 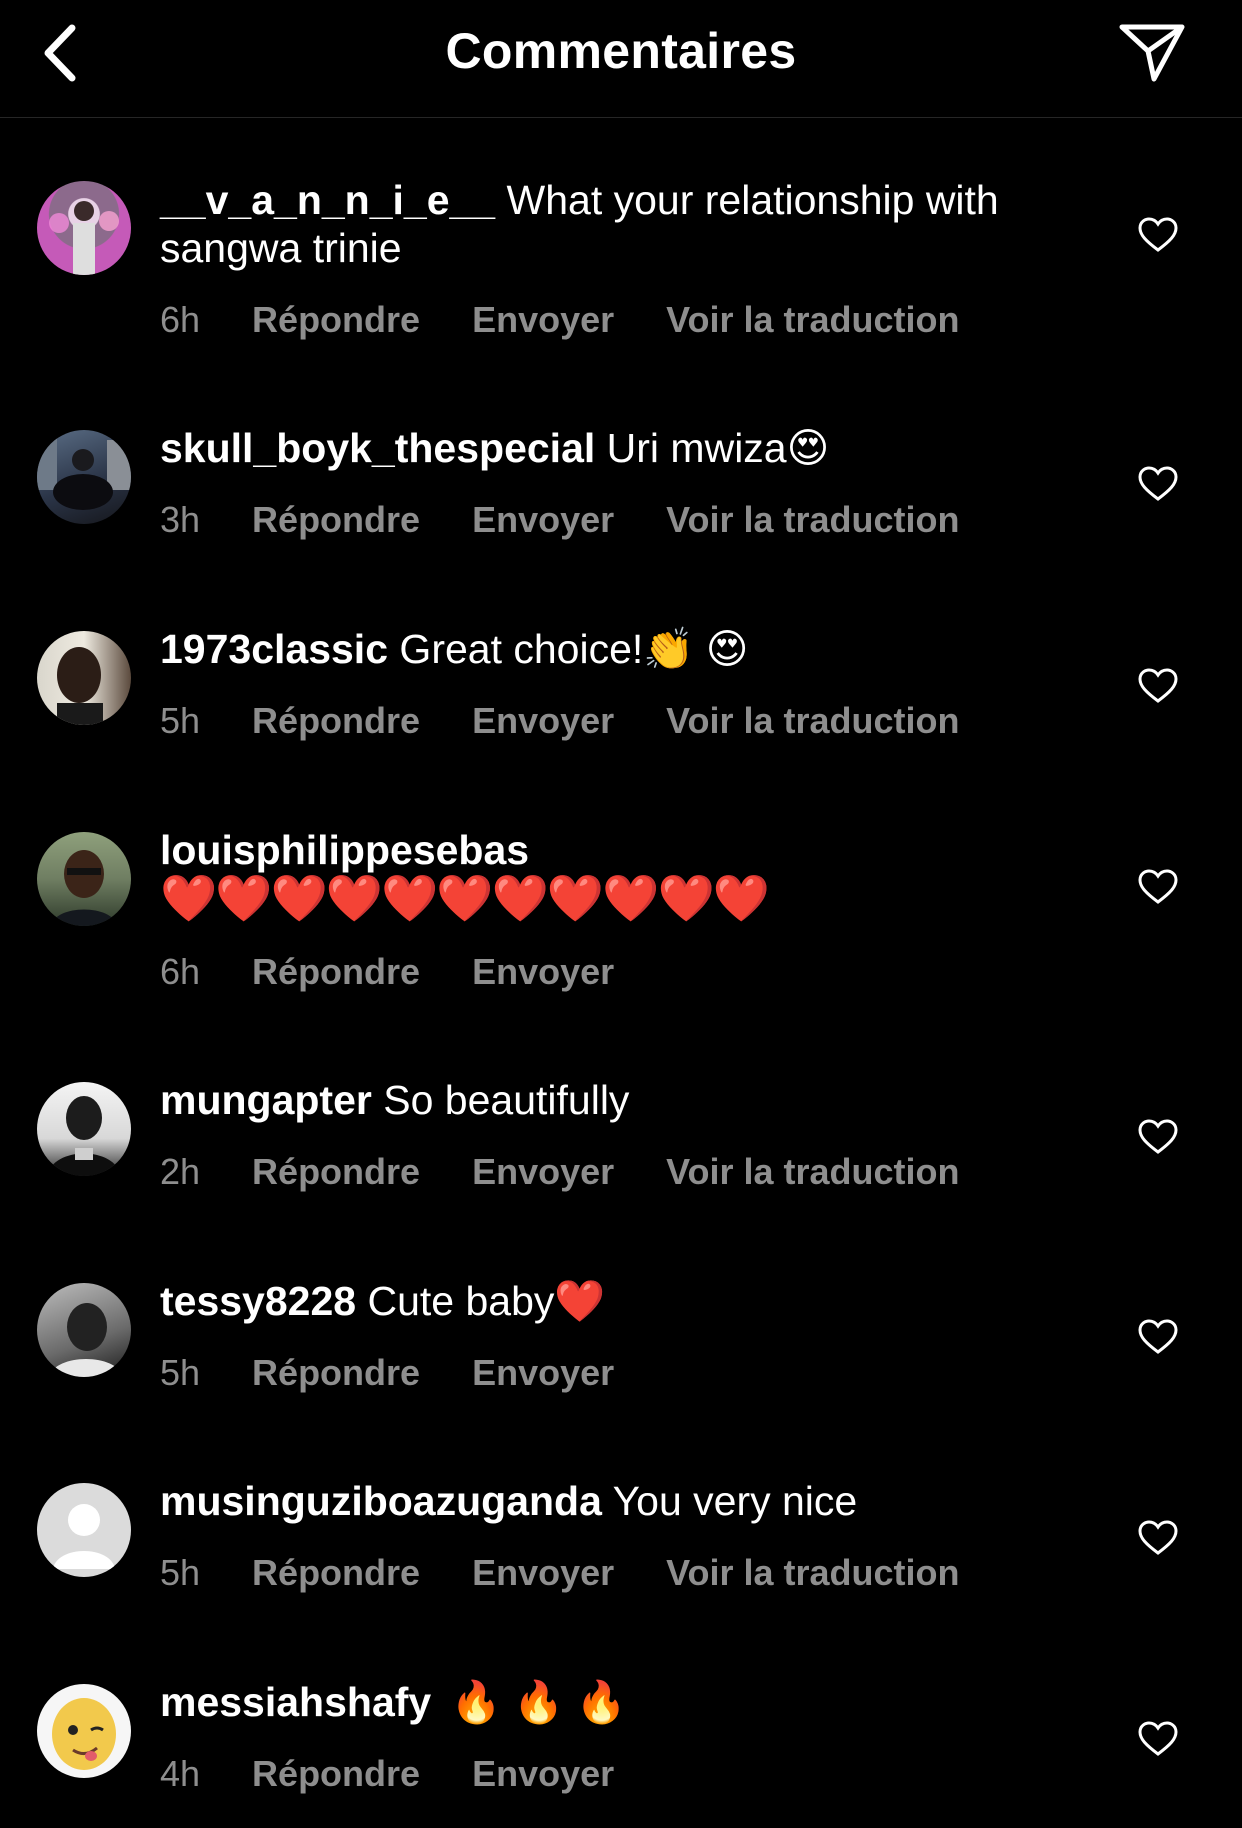 I want to click on comment-text: 🔥 🔥 🔥, so click(x=538, y=1702).